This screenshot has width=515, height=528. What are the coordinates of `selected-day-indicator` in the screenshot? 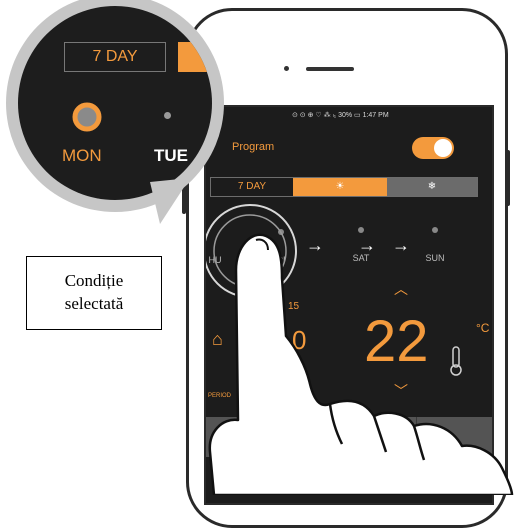 It's located at (87, 117).